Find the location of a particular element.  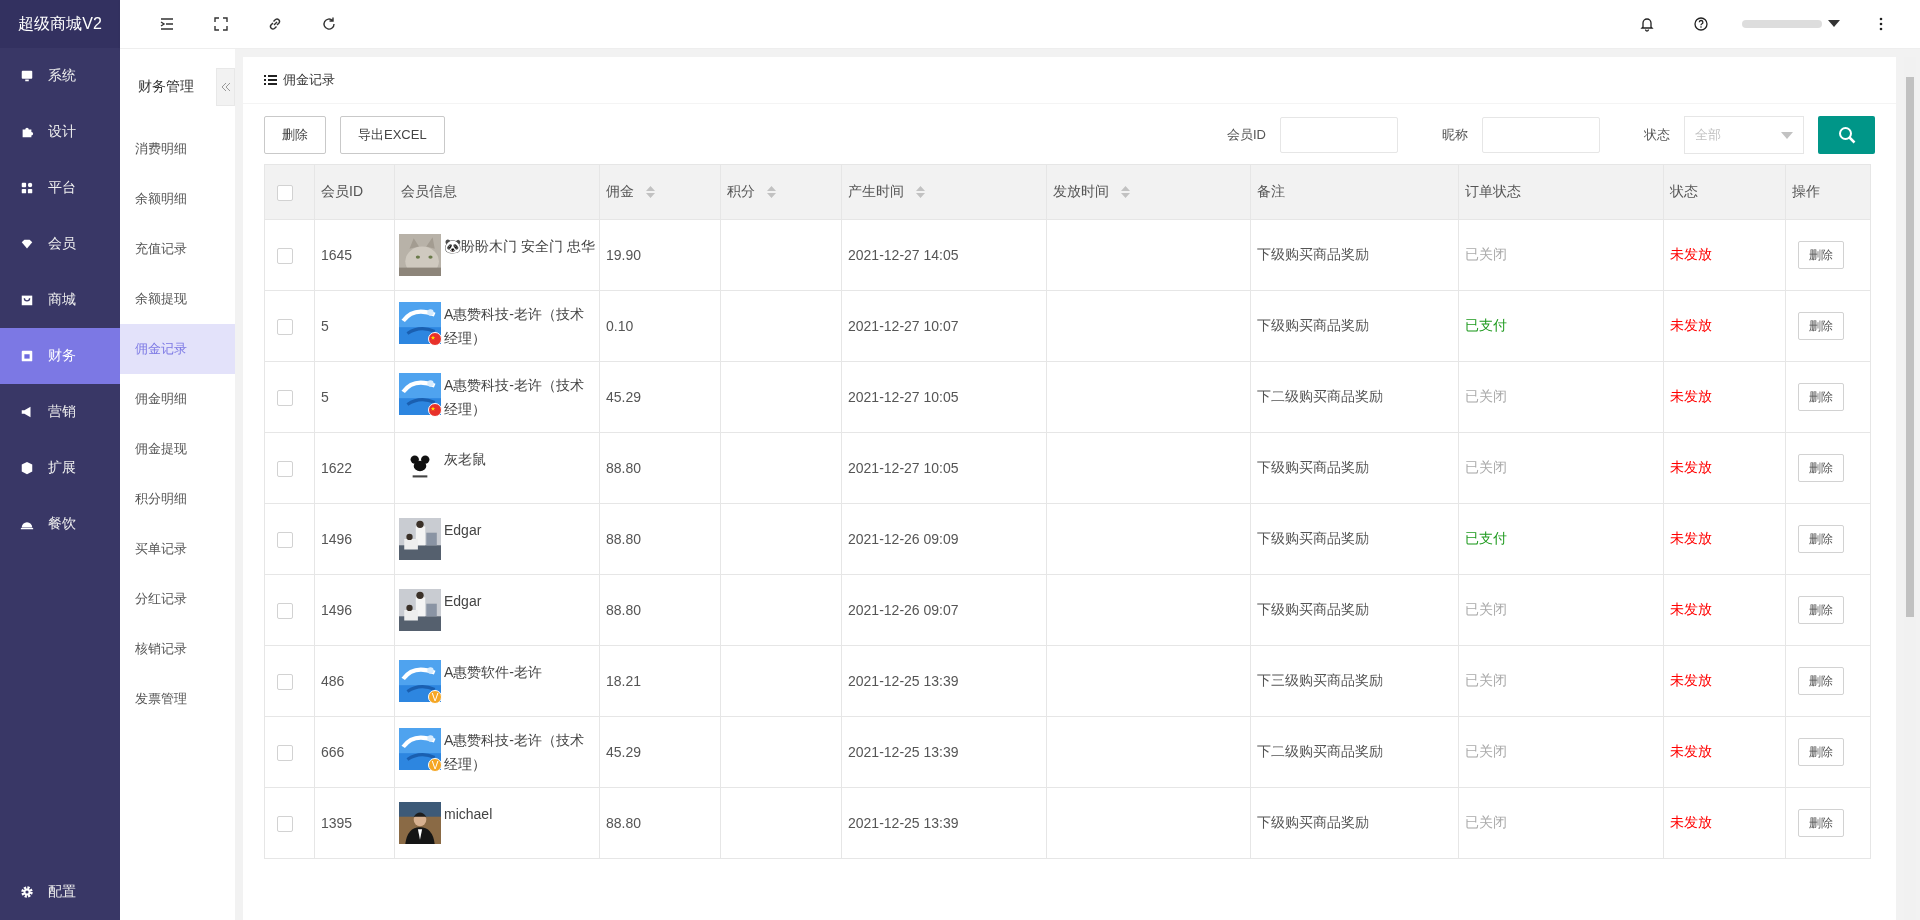

submenu-item: 佣金明细 is located at coordinates (177, 399).